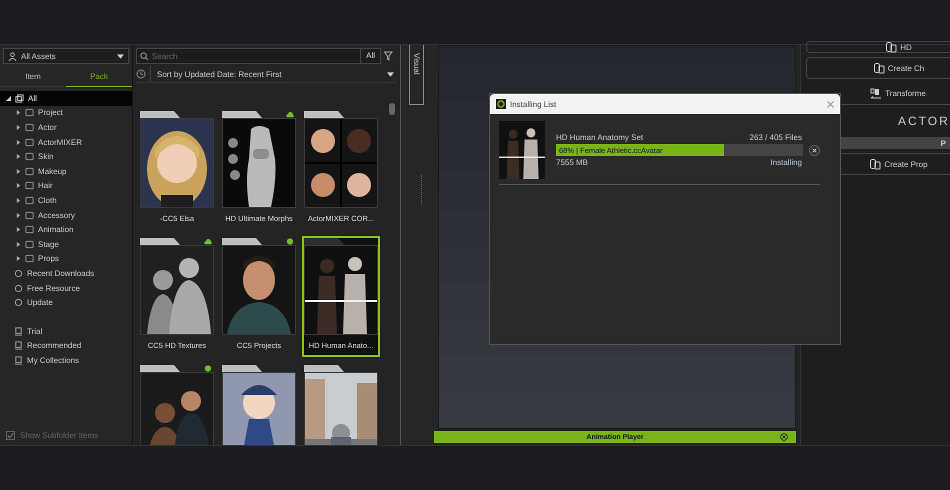  Describe the element at coordinates (387, 56) in the screenshot. I see `filter-icon` at that location.